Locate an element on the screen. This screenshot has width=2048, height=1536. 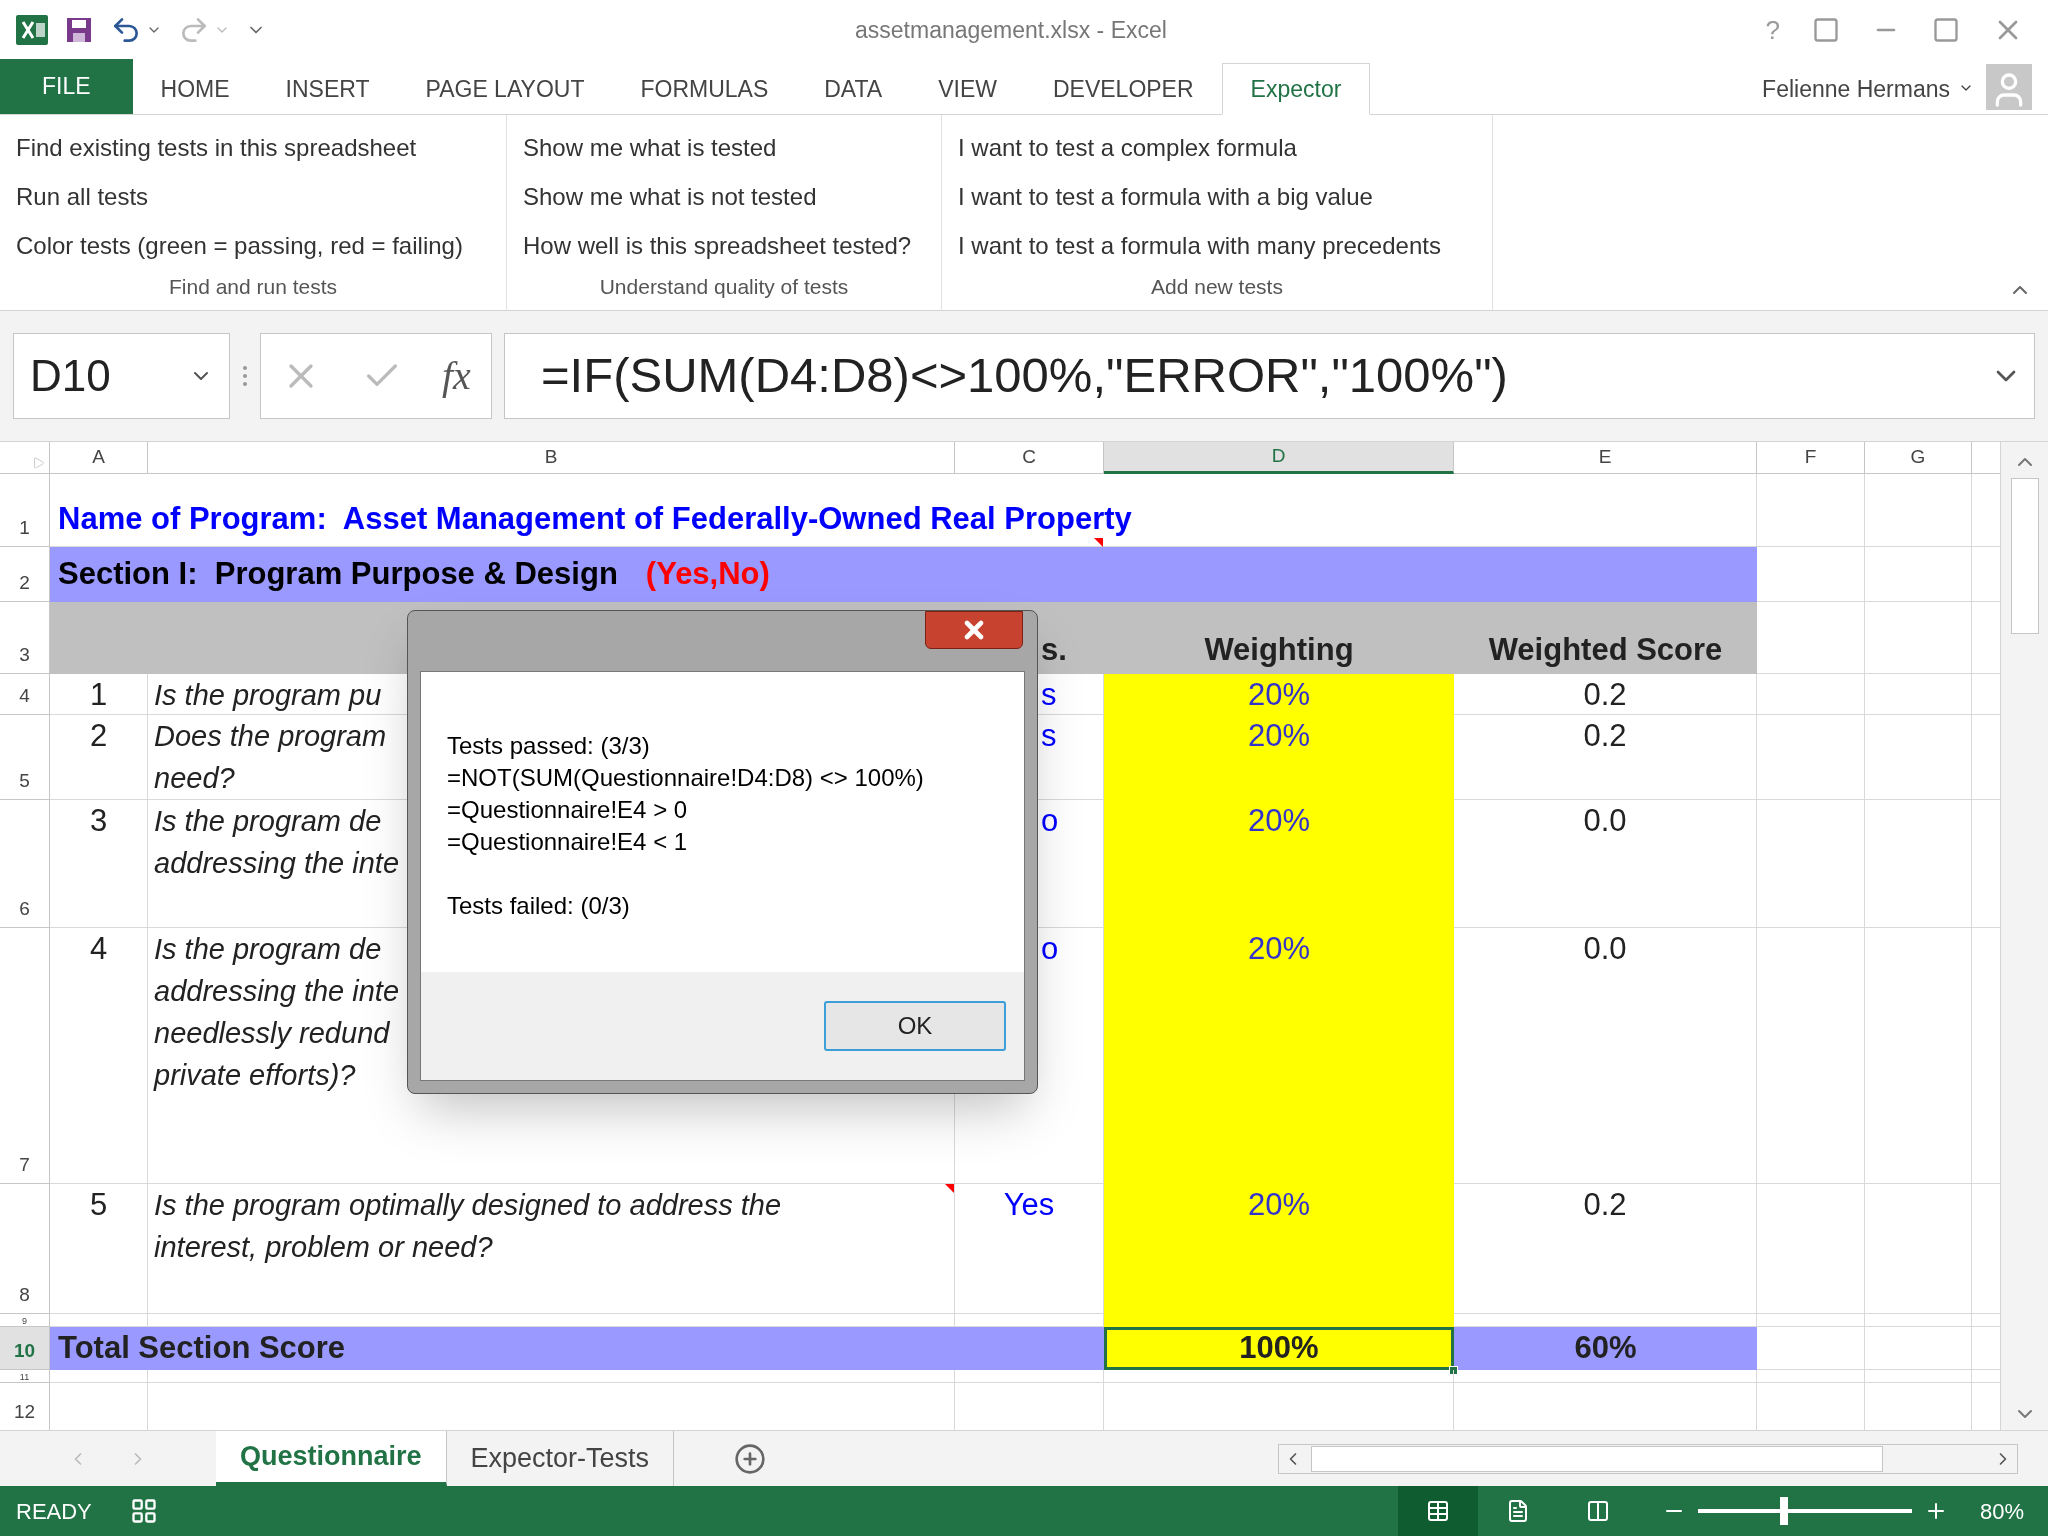
row-index: 3 is located at coordinates (99, 864).